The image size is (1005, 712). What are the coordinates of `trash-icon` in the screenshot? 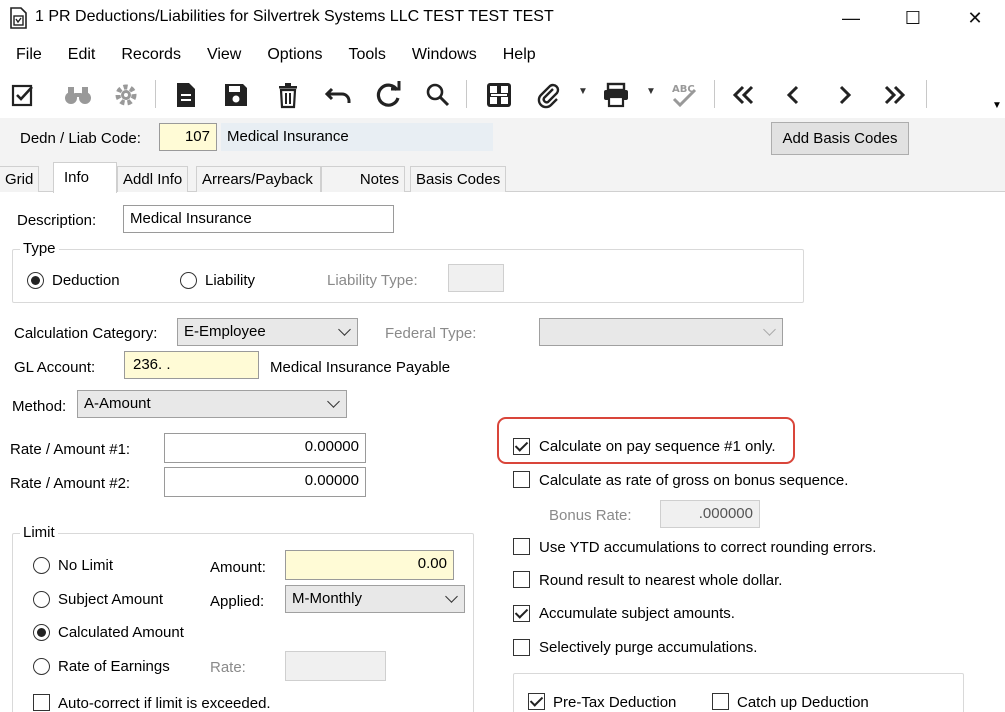 It's located at (288, 95).